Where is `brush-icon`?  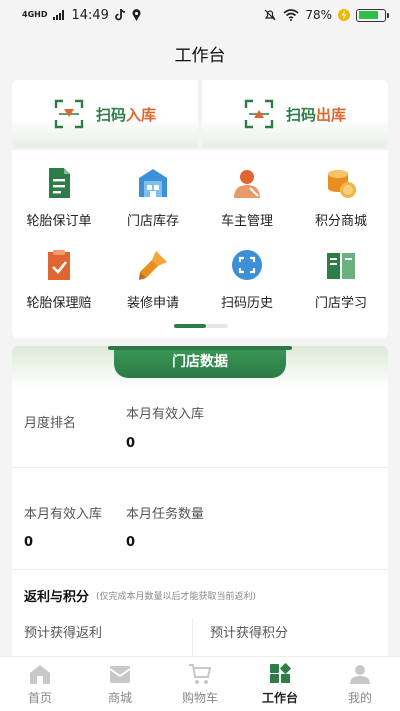
brush-icon is located at coordinates (153, 265).